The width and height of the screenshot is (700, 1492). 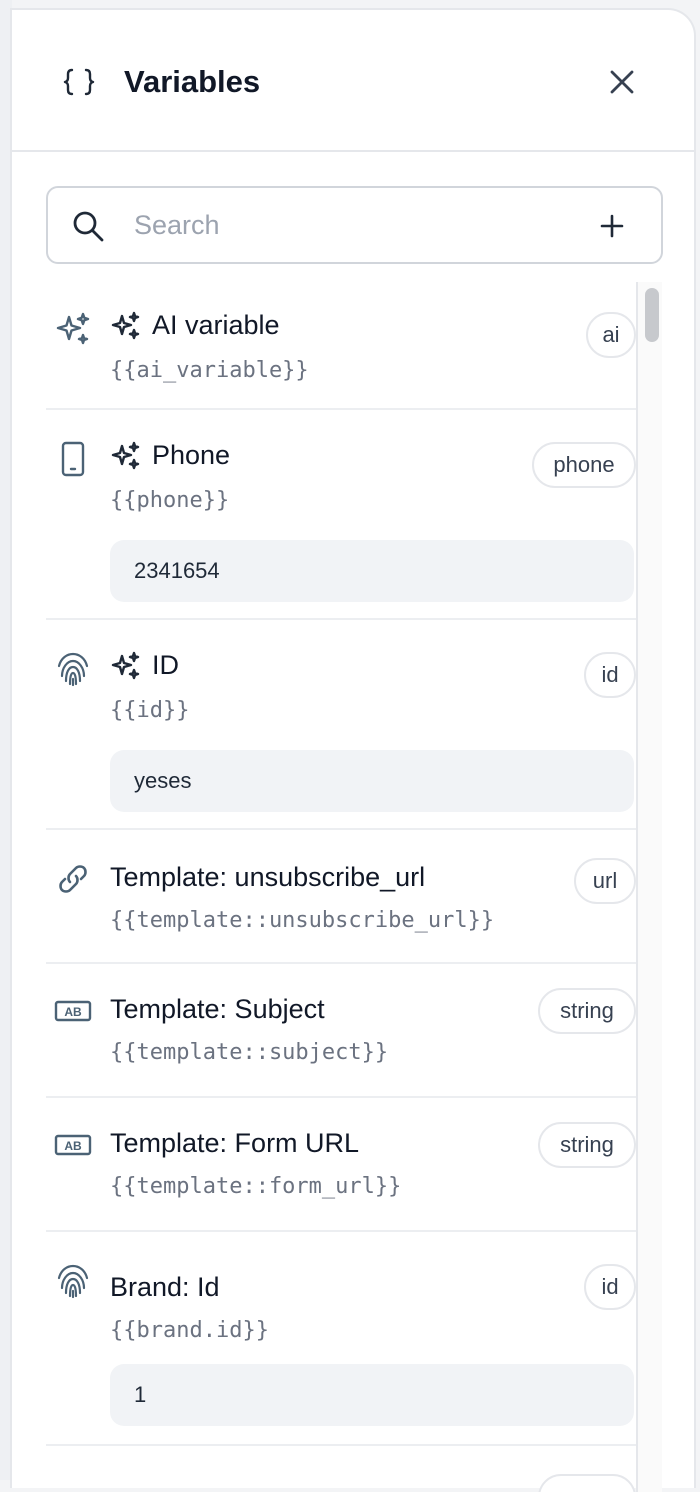 I want to click on list-item, so click(x=341, y=1469).